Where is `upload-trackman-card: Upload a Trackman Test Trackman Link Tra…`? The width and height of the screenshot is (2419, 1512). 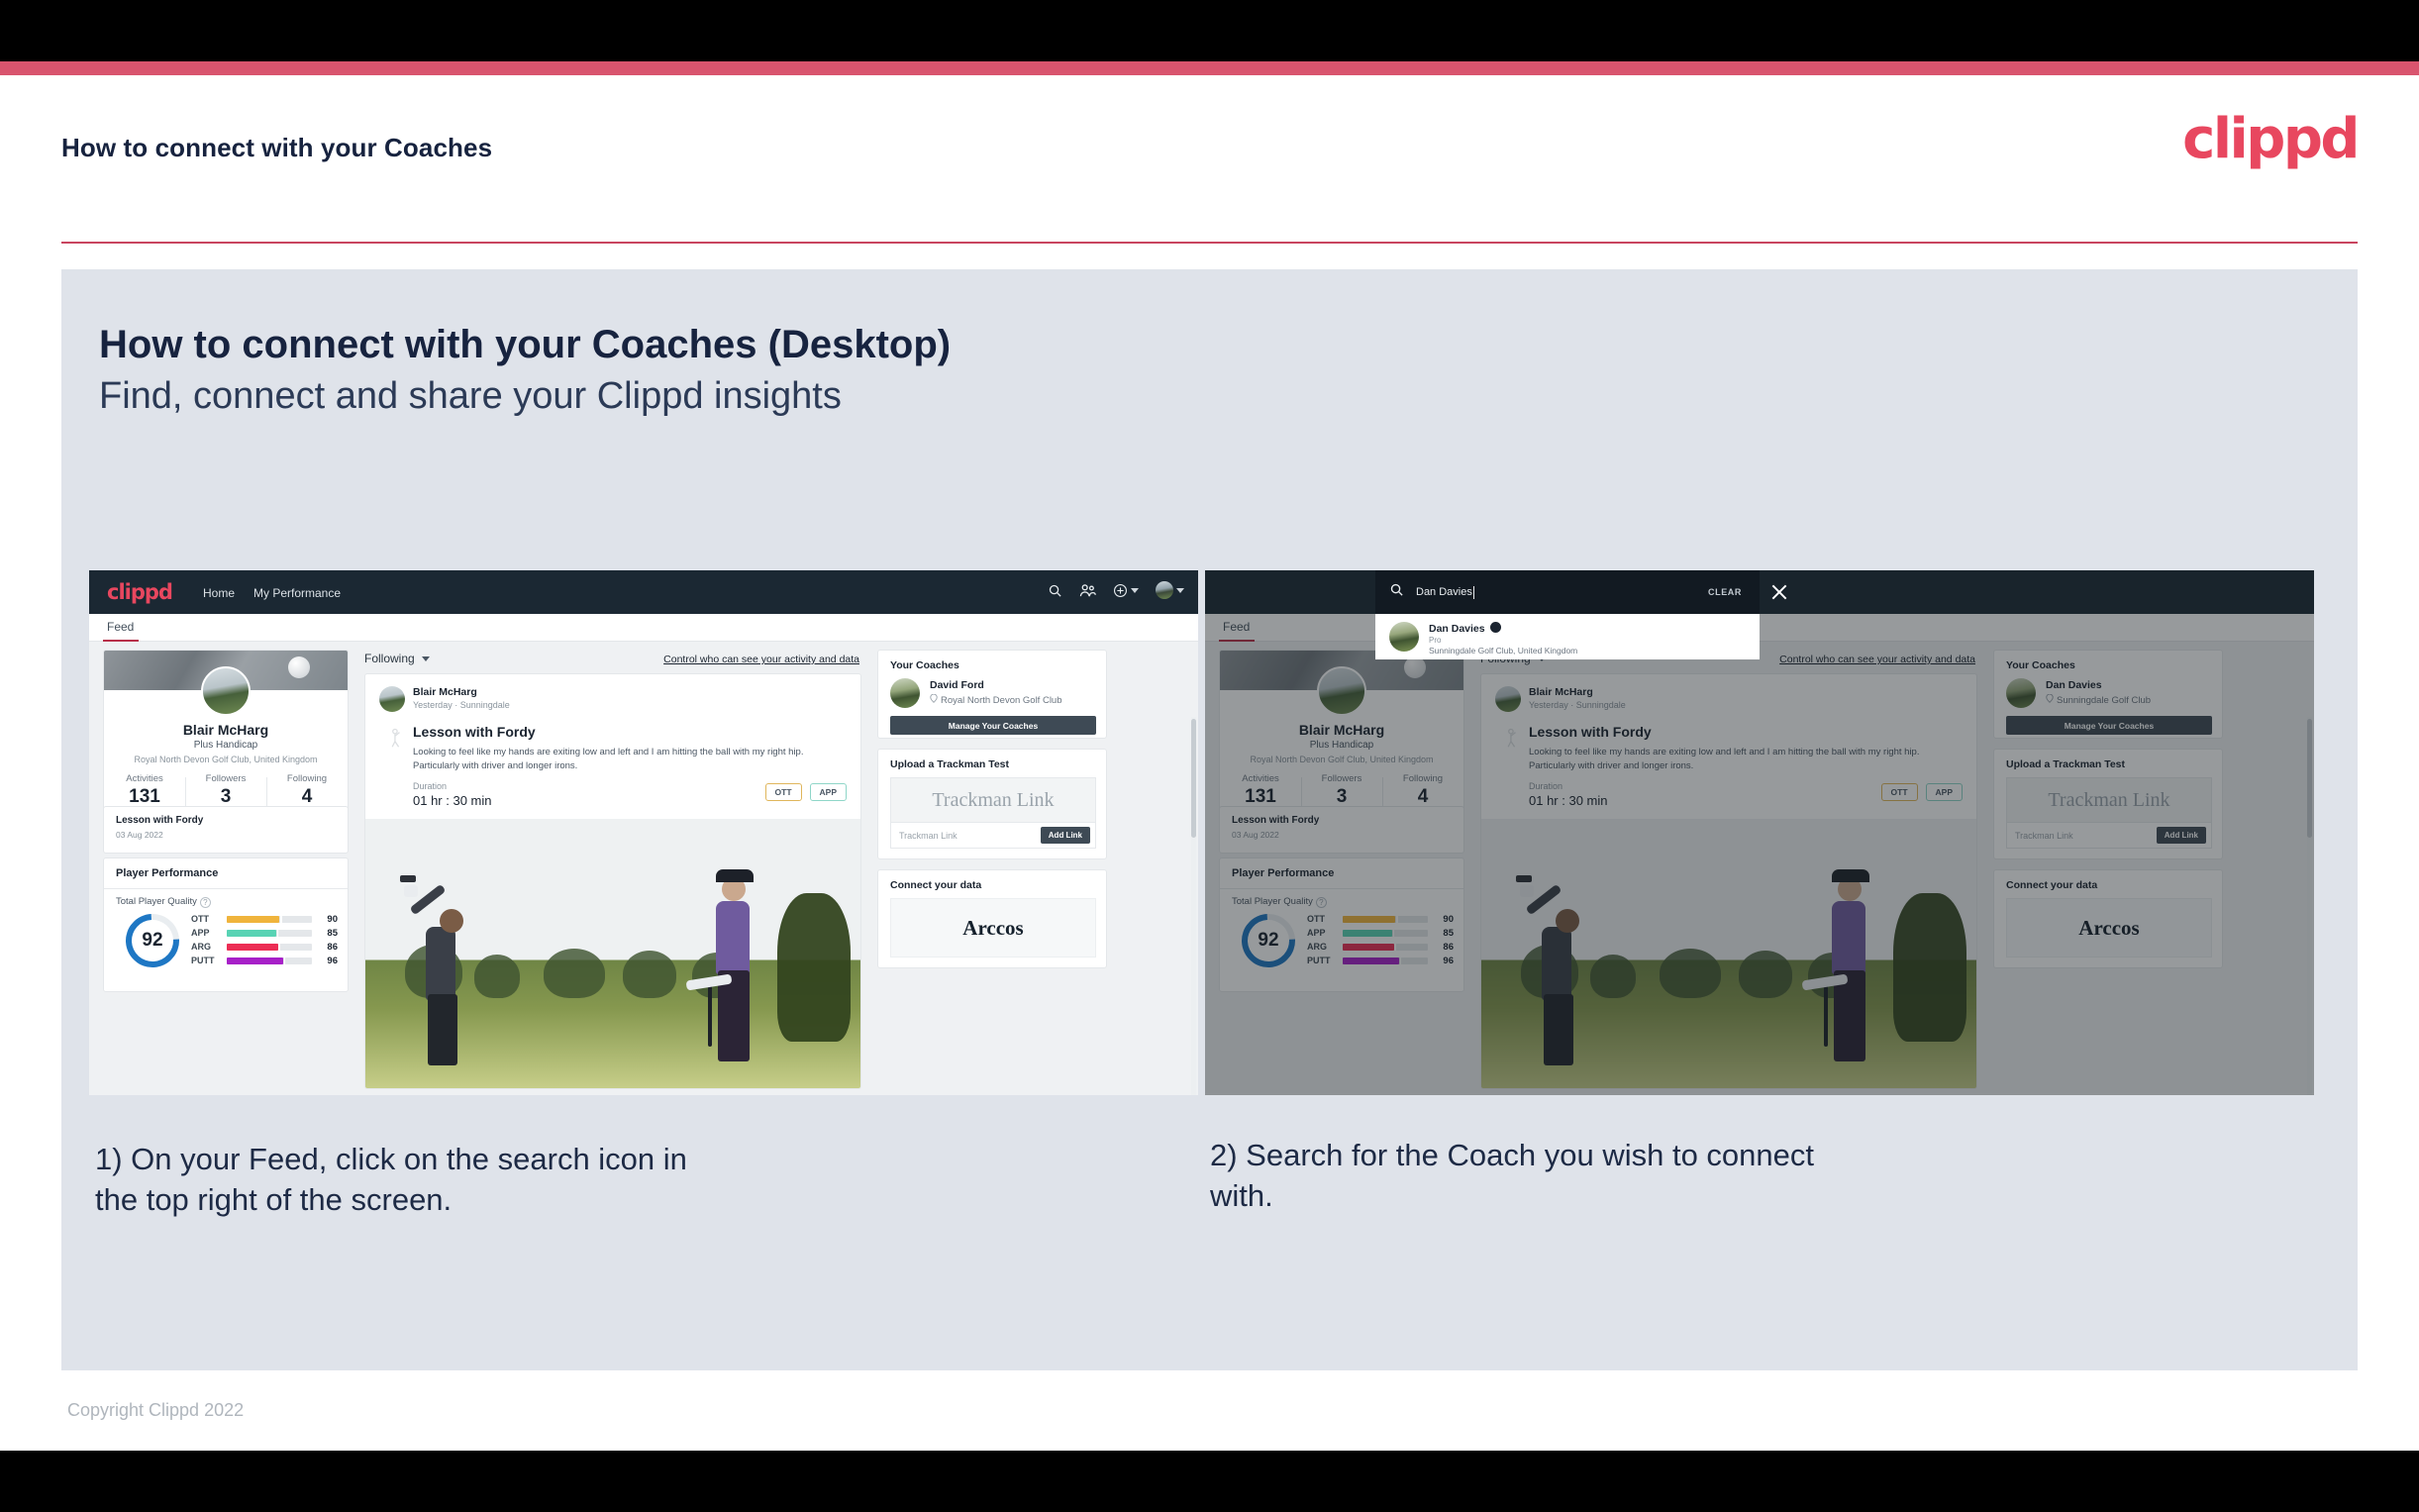 upload-trackman-card: Upload a Trackman Test Trackman Link Tra… is located at coordinates (992, 804).